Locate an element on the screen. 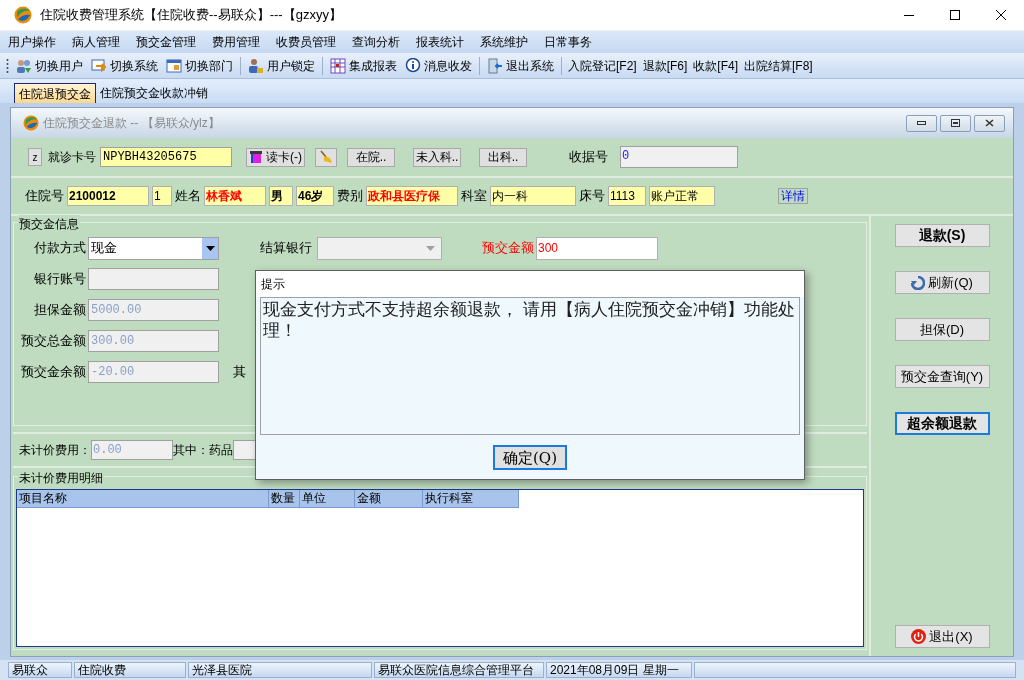 This screenshot has width=1024, height=680. minimize-button is located at coordinates (921, 123).